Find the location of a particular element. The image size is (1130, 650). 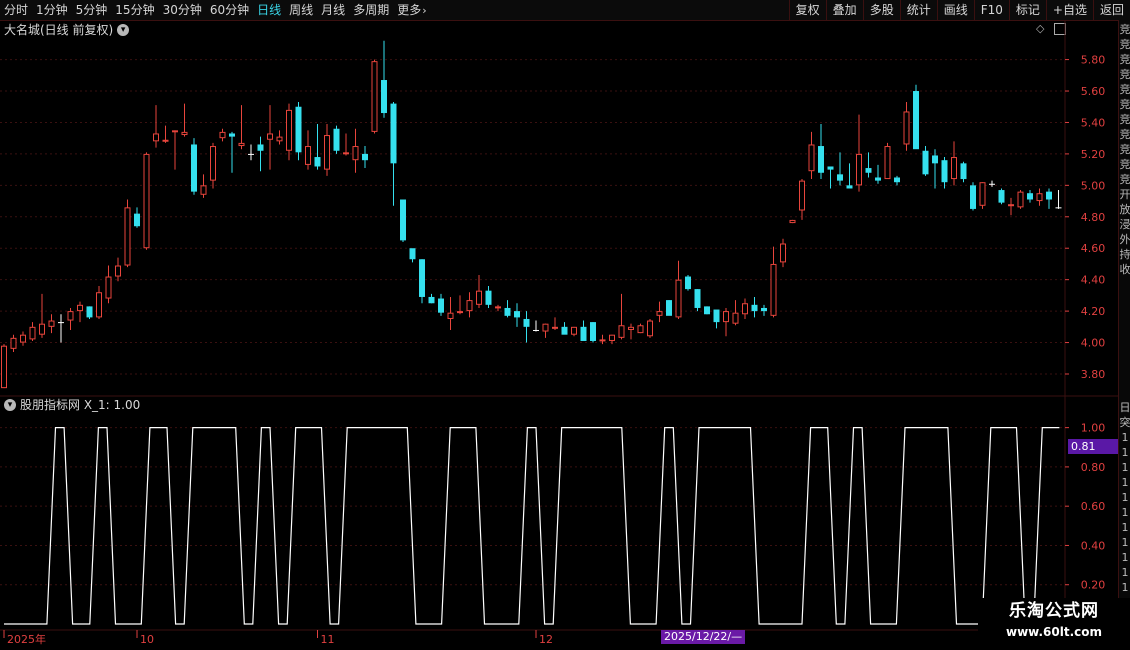

indicator-tick-label: 0.60 is located at coordinates (1093, 506).